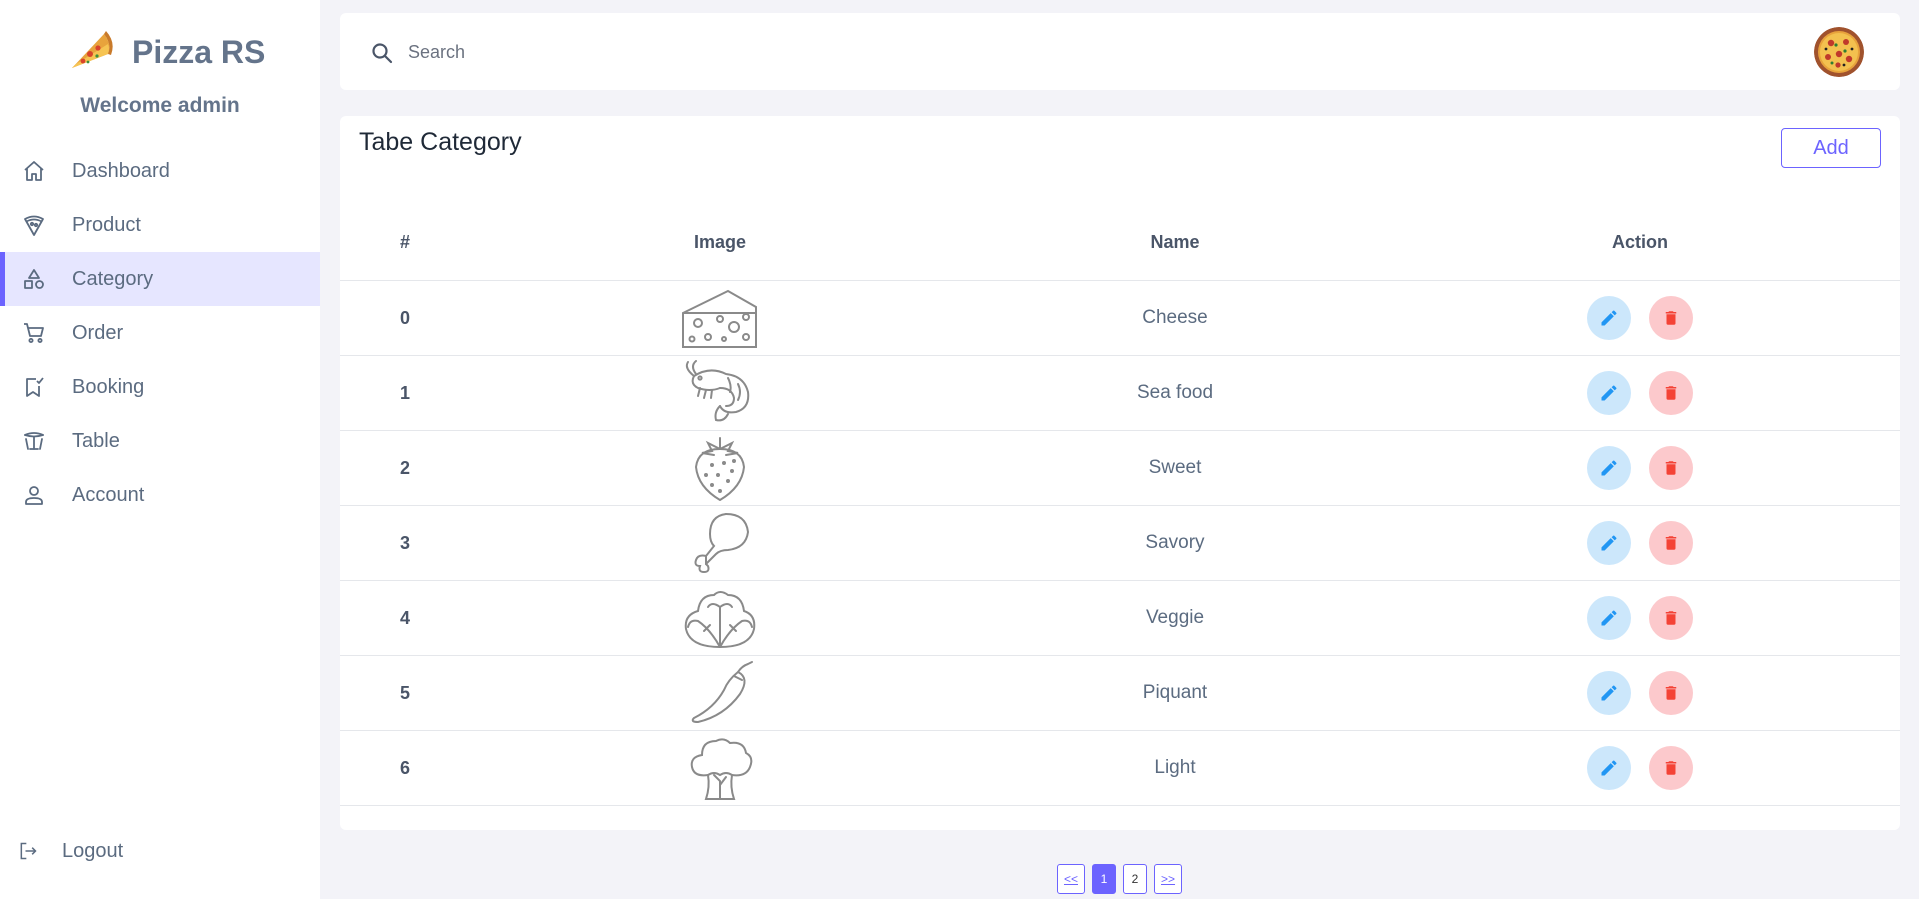 Image resolution: width=1919 pixels, height=899 pixels. Describe the element at coordinates (160, 279) in the screenshot. I see `sidebar-item-category: Category` at that location.